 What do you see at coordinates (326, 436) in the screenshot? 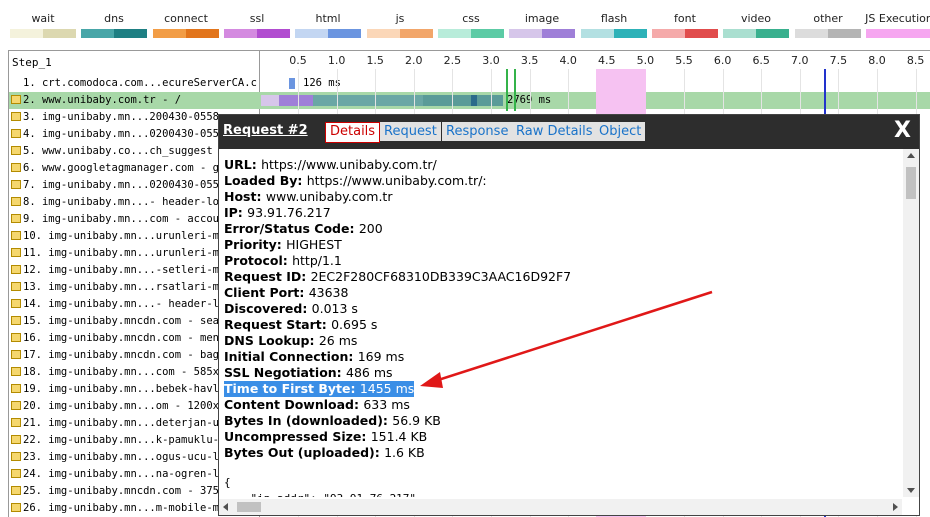
I see `detail-field: Uncompressed Size: 151.4 KB` at bounding box center [326, 436].